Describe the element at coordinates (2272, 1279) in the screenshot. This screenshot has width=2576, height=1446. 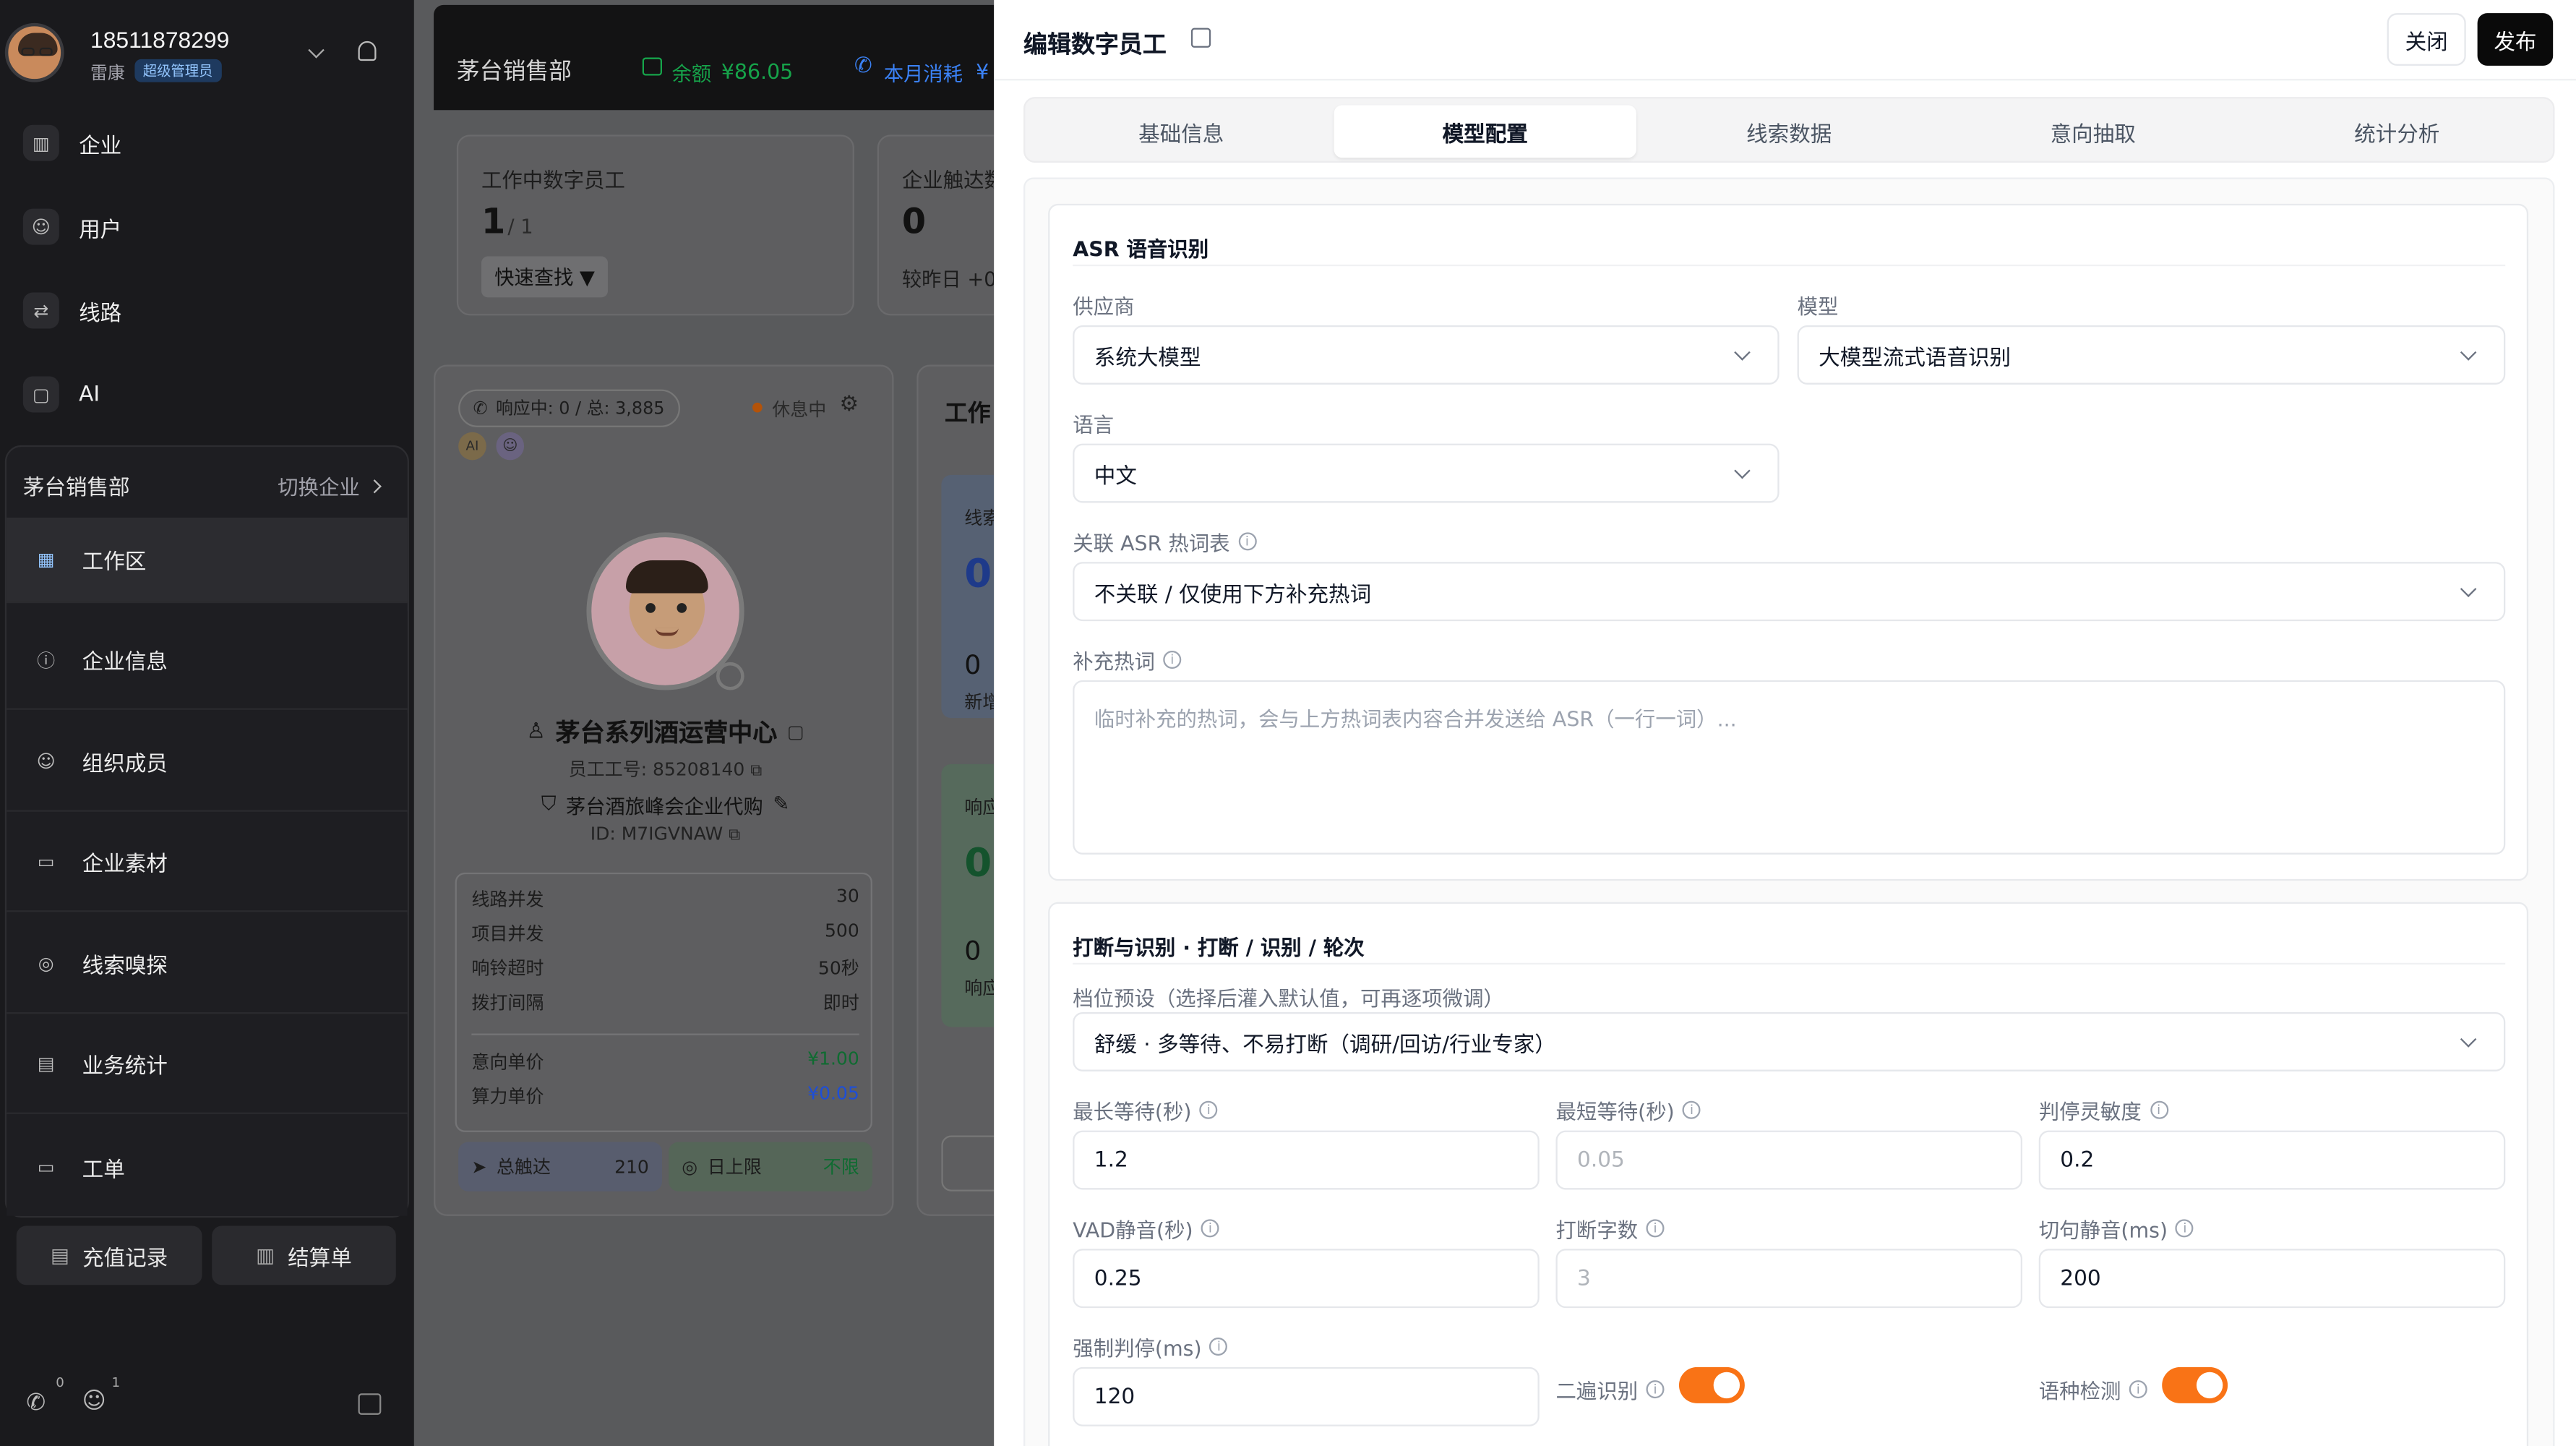
I see `split-silence-input: 200` at that location.